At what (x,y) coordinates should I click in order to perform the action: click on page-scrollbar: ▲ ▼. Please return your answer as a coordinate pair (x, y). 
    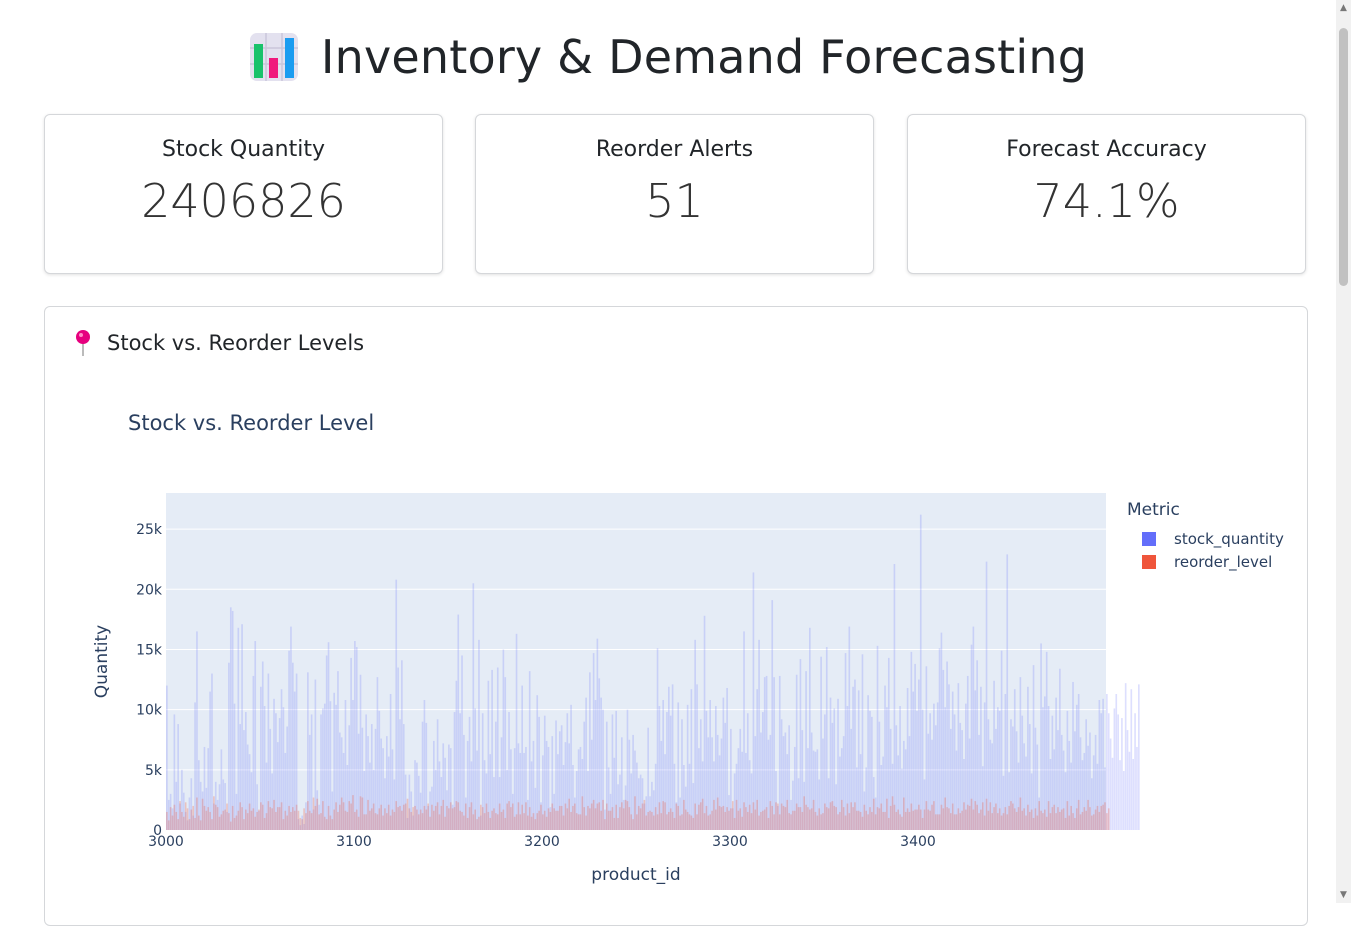
    Looking at the image, I should click on (1343, 451).